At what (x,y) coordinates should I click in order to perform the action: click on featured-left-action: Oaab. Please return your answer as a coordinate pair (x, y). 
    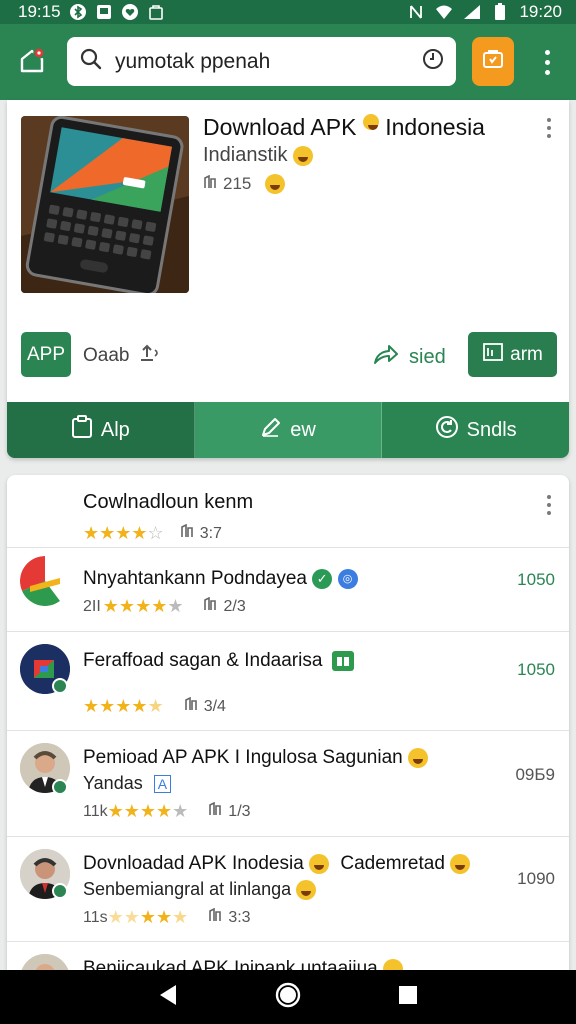
    Looking at the image, I should click on (122, 356).